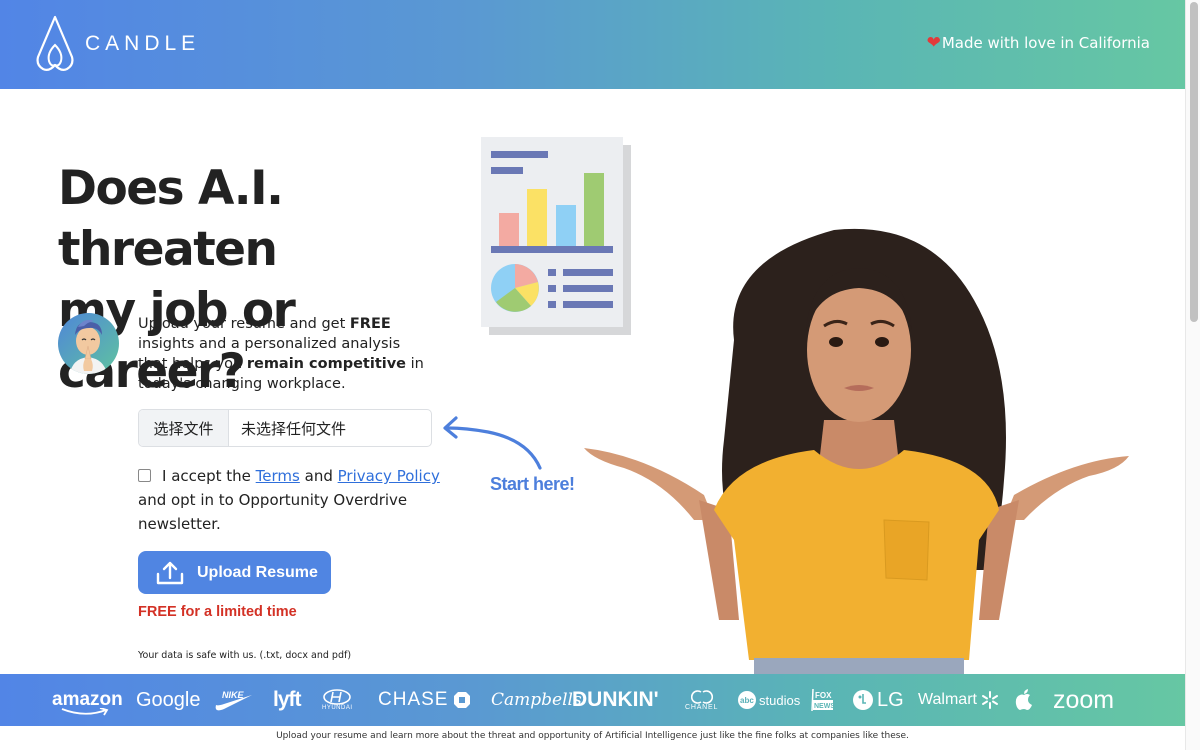 The height and width of the screenshot is (750, 1200). I want to click on svg-text: abc, so click(747, 700).